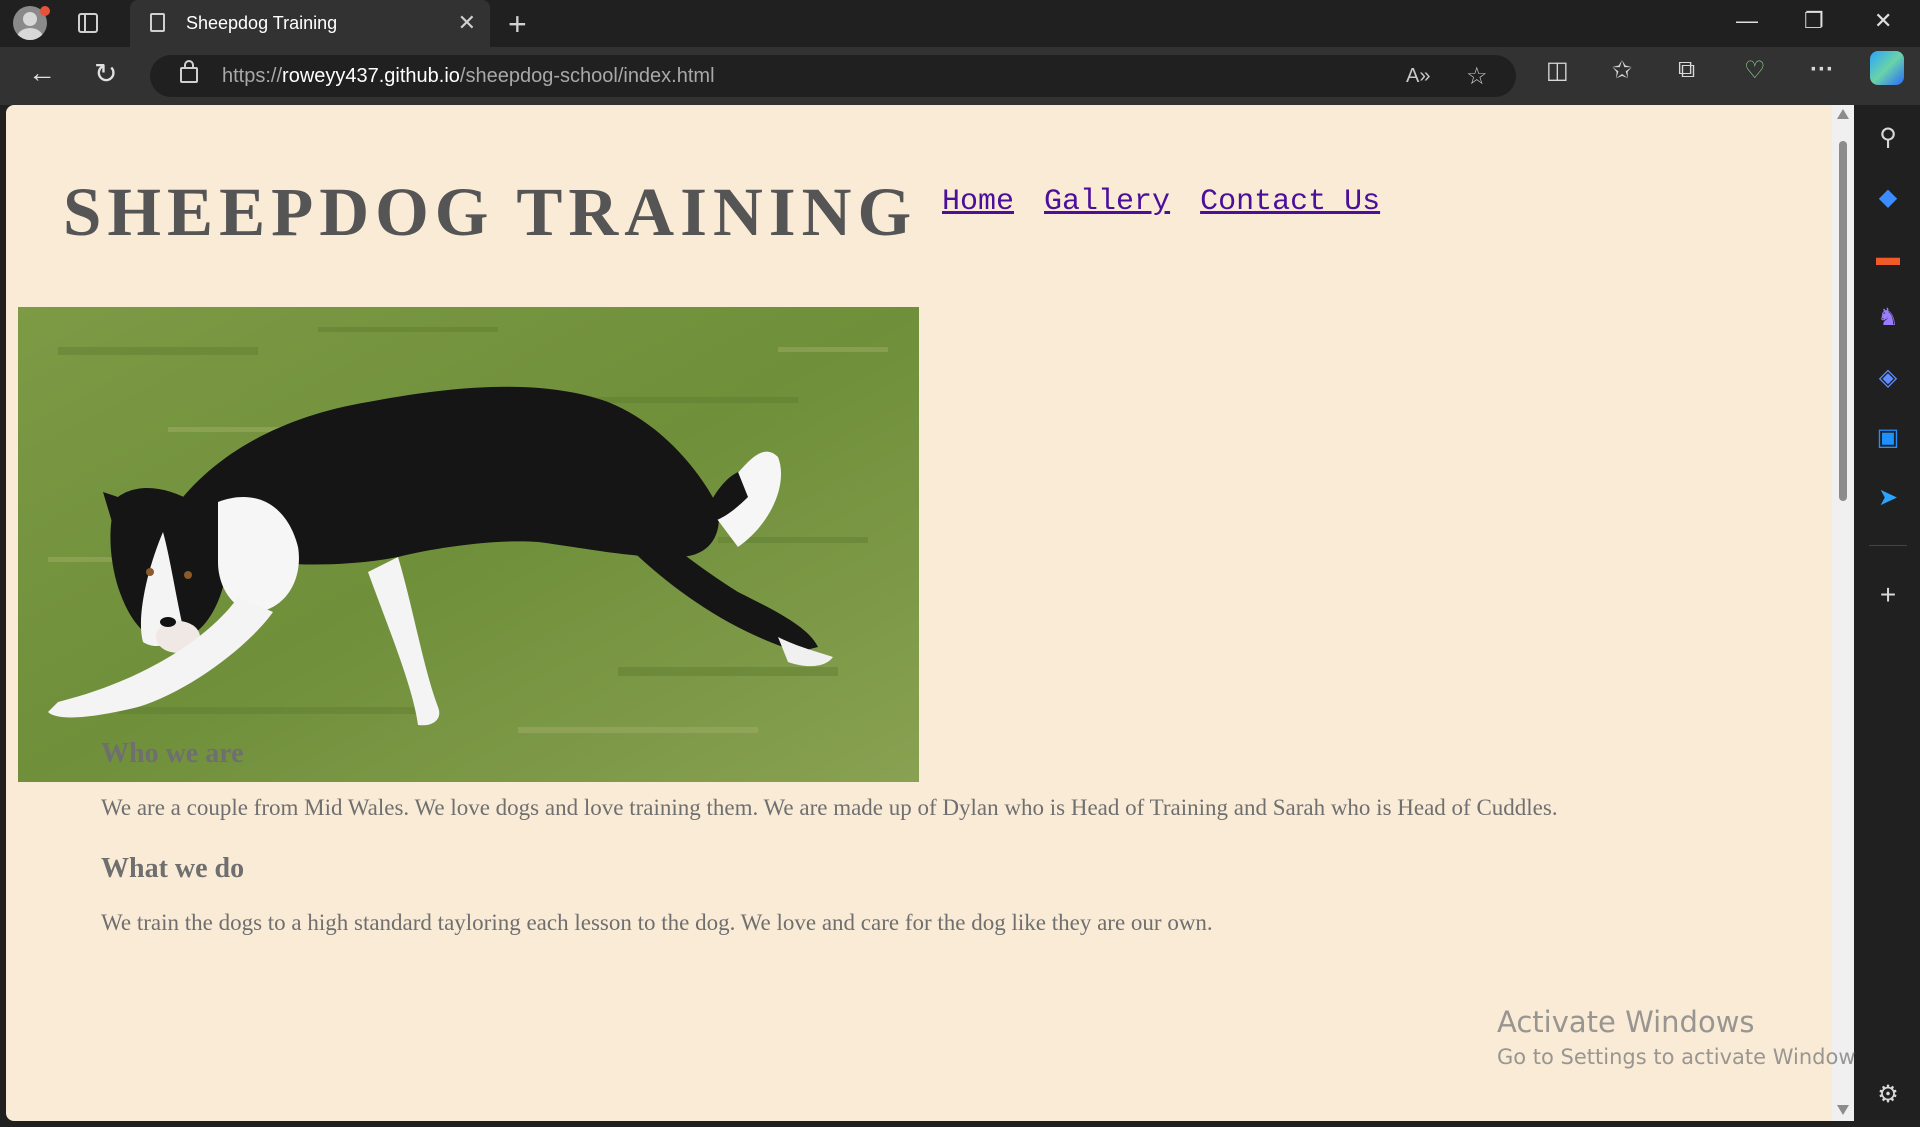 Image resolution: width=1920 pixels, height=1127 pixels. I want to click on tab-close-icon: ✕, so click(467, 23).